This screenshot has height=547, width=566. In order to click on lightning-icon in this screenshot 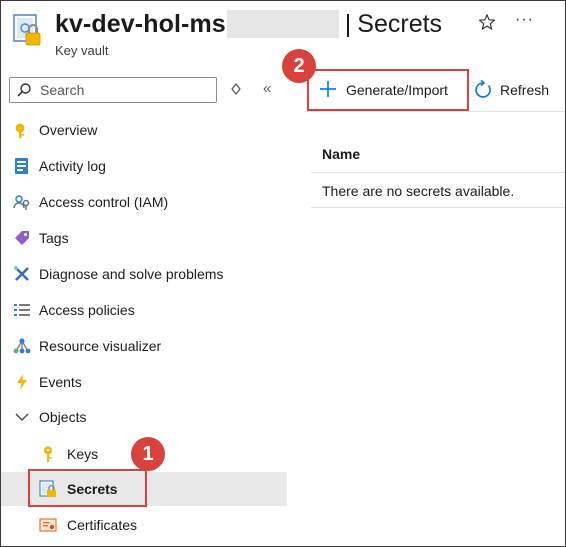, I will do `click(22, 382)`.